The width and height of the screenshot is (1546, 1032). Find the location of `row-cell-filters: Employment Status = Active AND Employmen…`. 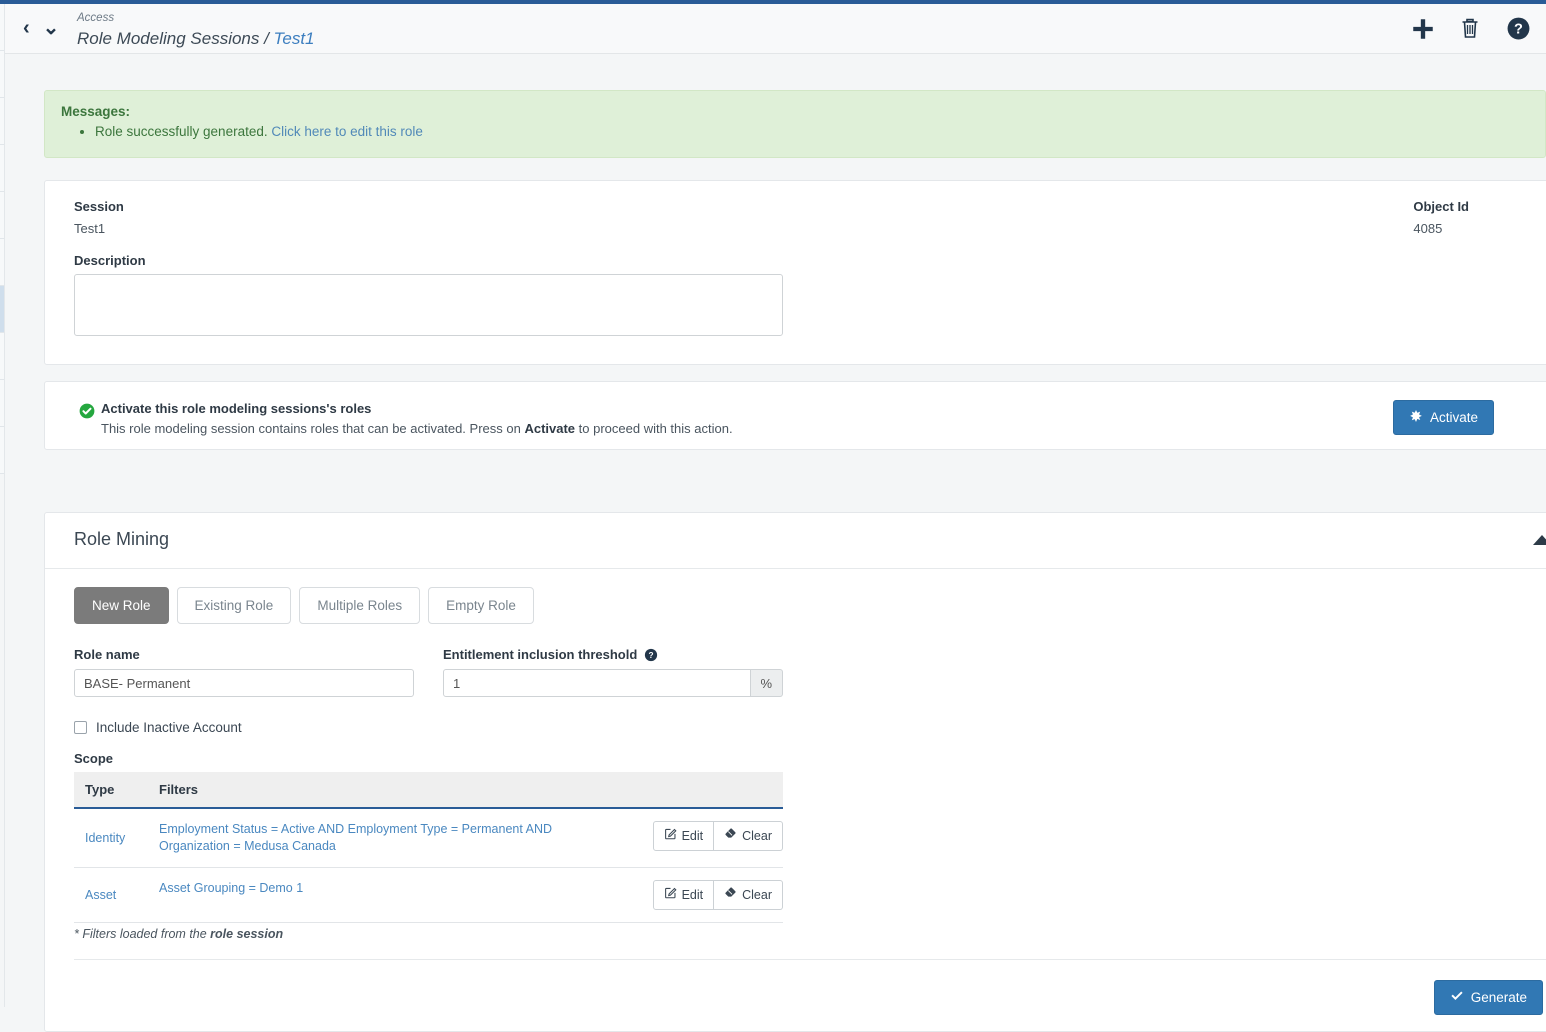

row-cell-filters: Employment Status = Active AND Employmen… is located at coordinates (465, 838).